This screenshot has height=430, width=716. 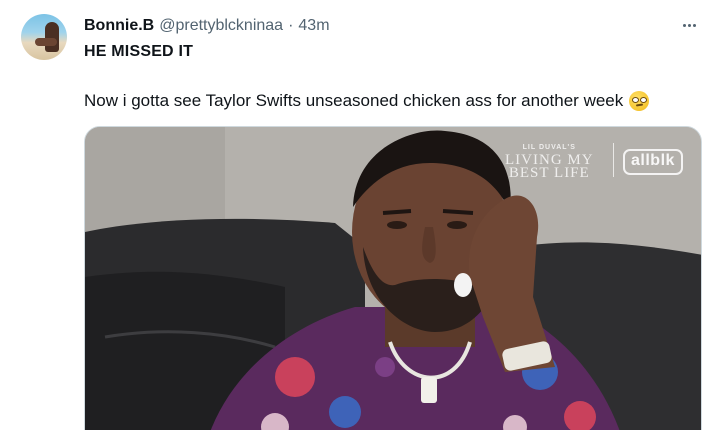 What do you see at coordinates (52, 37) in the screenshot?
I see `avatar-figure` at bounding box center [52, 37].